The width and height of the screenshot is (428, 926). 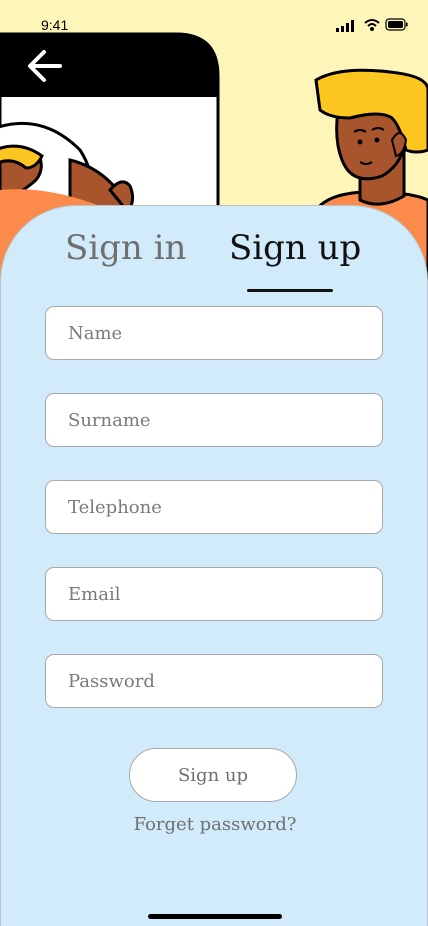 I want to click on auth-tabs: Sign in Sign up, so click(x=214, y=258).